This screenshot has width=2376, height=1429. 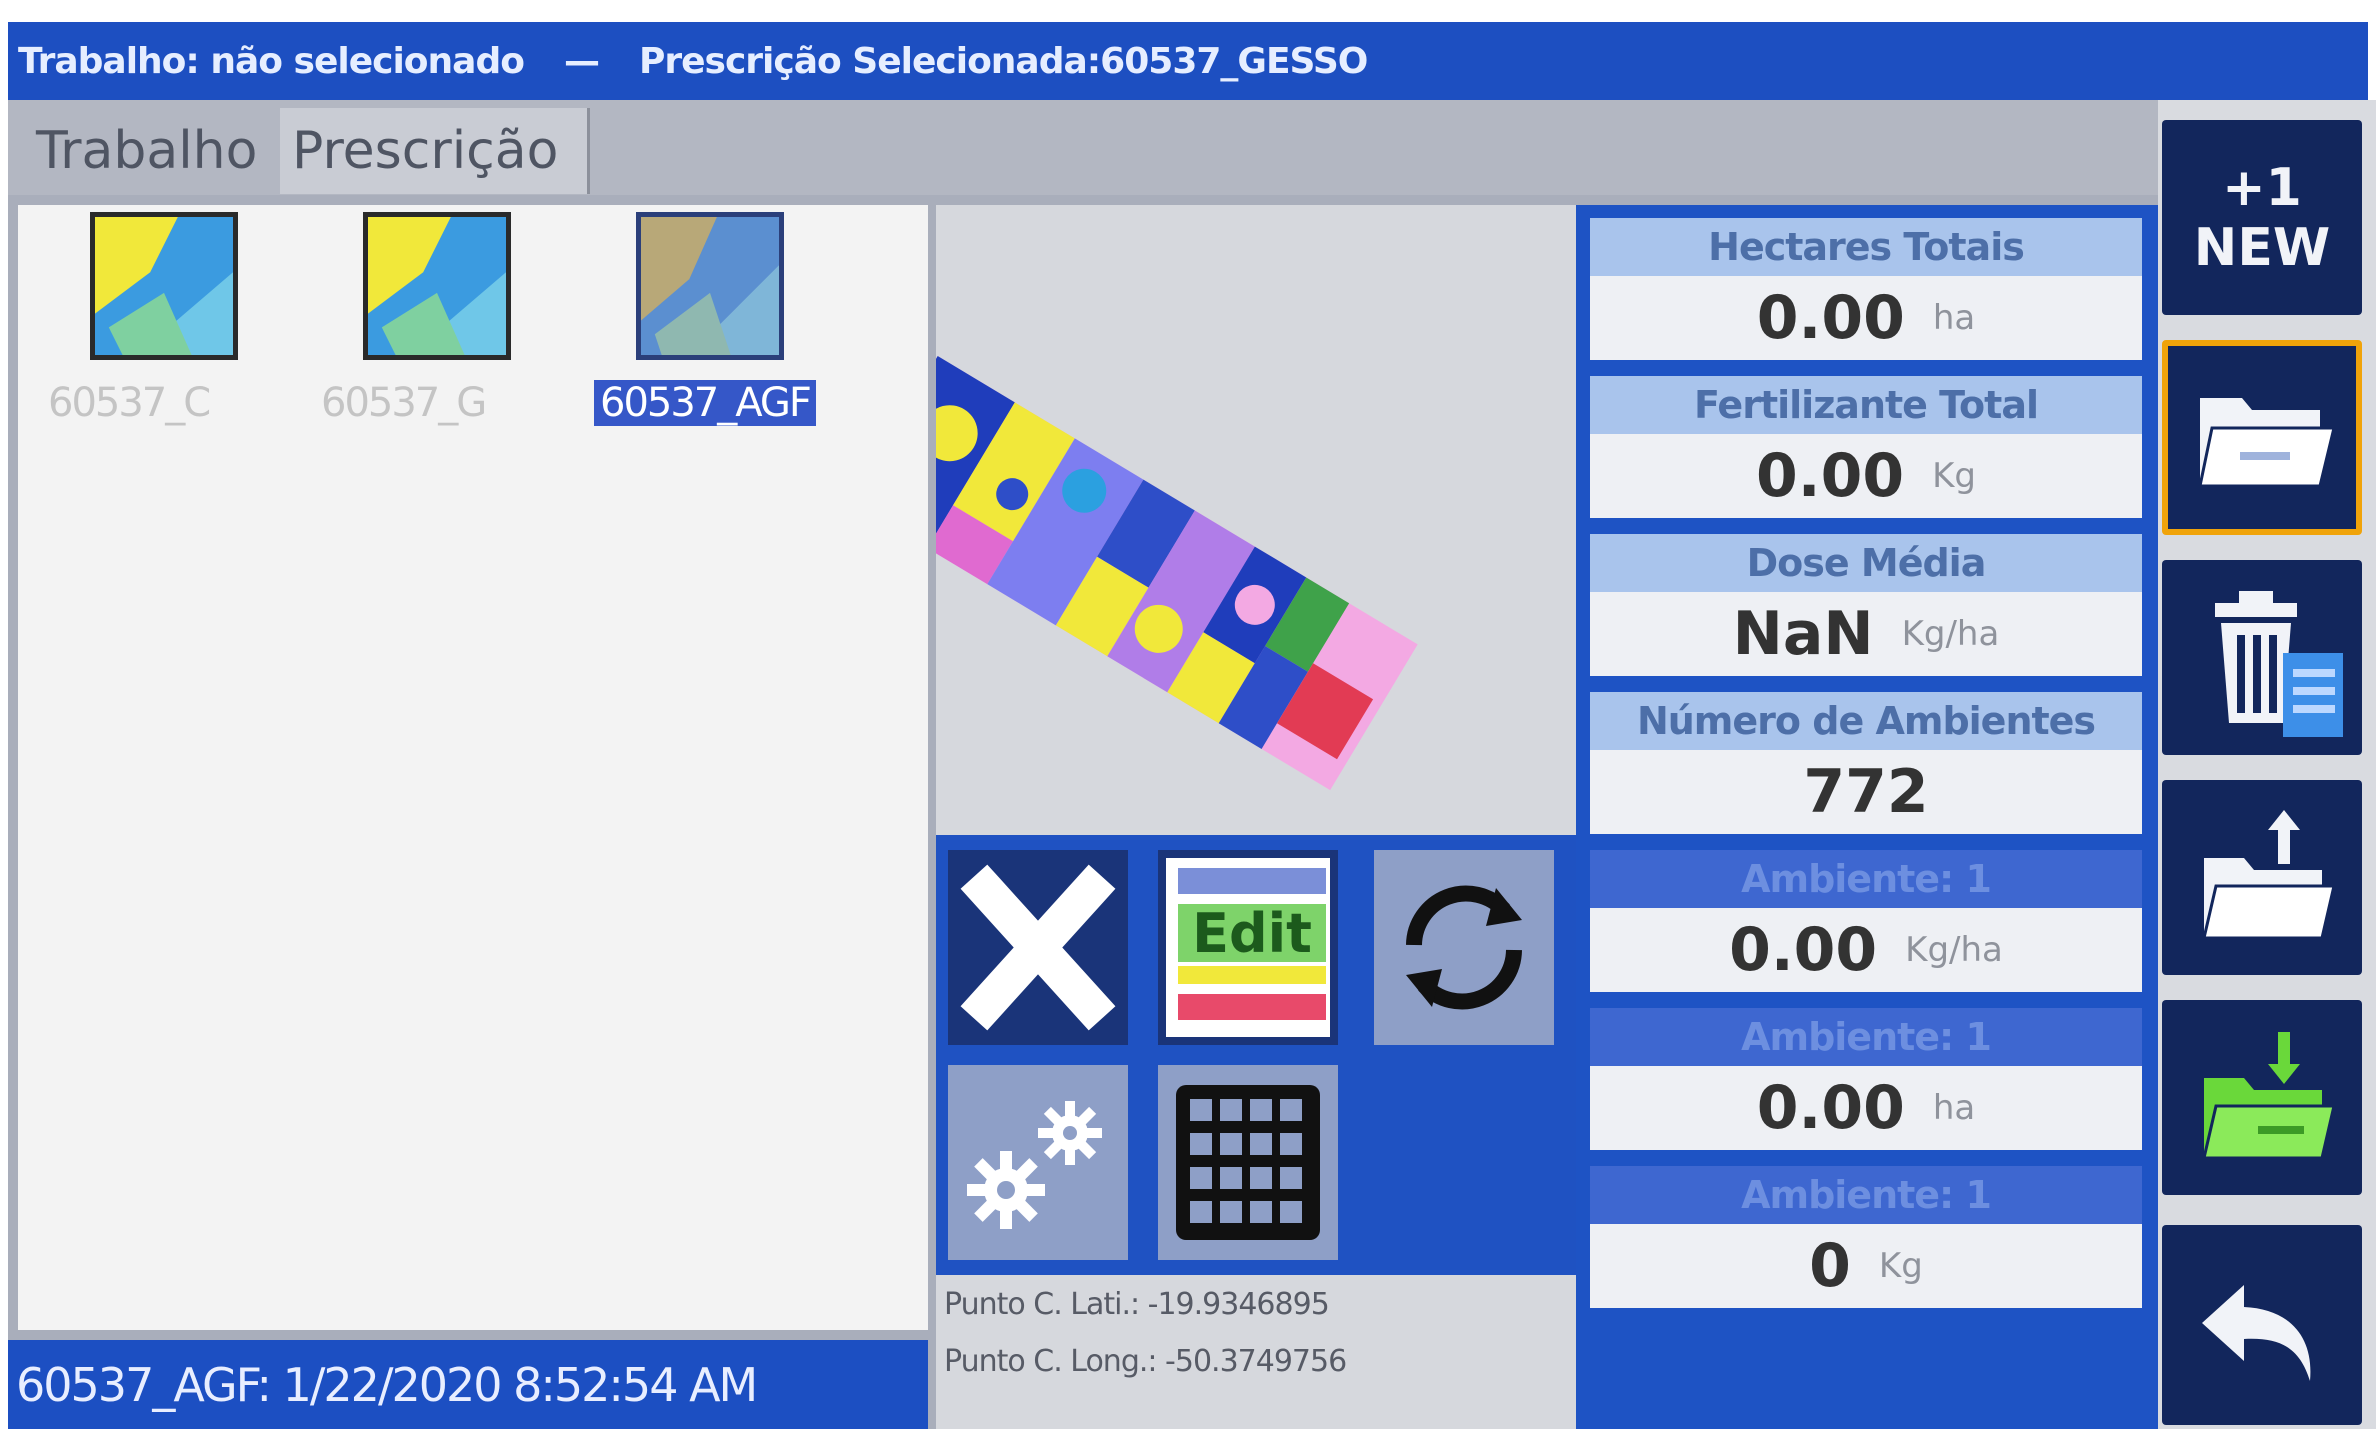 I want to click on settings-button, so click(x=1038, y=1162).